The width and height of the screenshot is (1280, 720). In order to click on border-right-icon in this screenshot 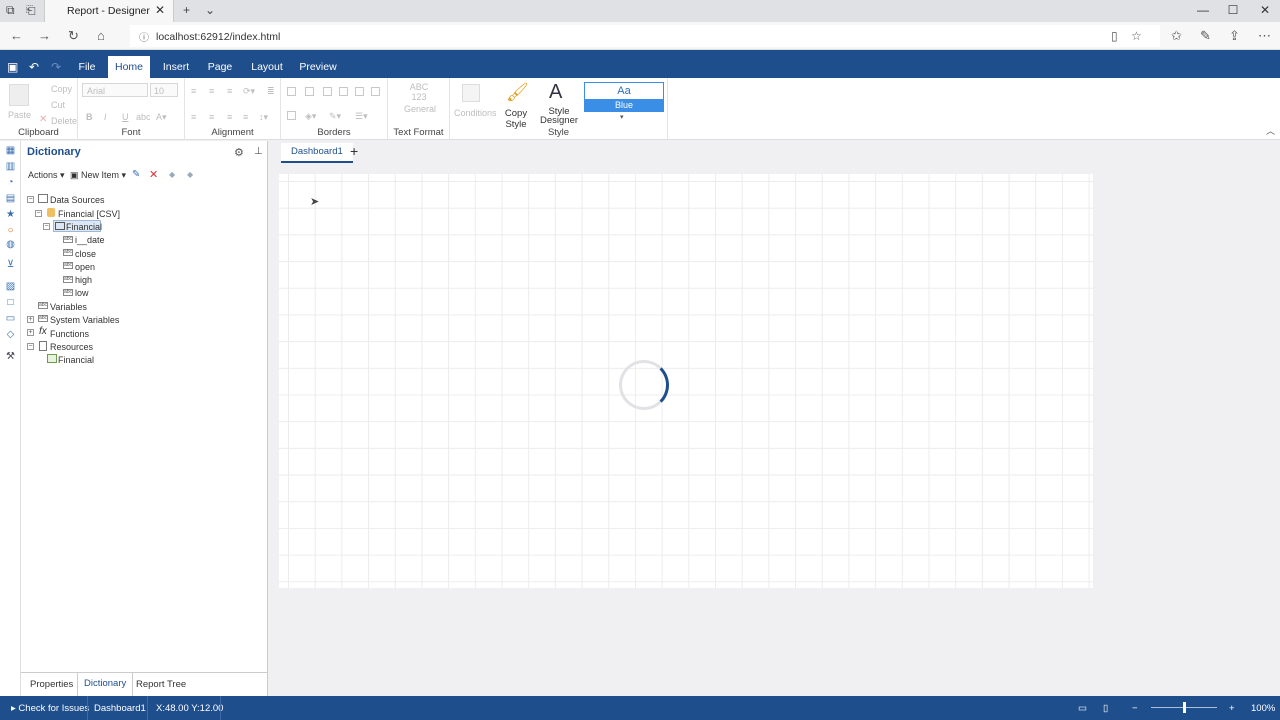, I will do `click(359, 91)`.